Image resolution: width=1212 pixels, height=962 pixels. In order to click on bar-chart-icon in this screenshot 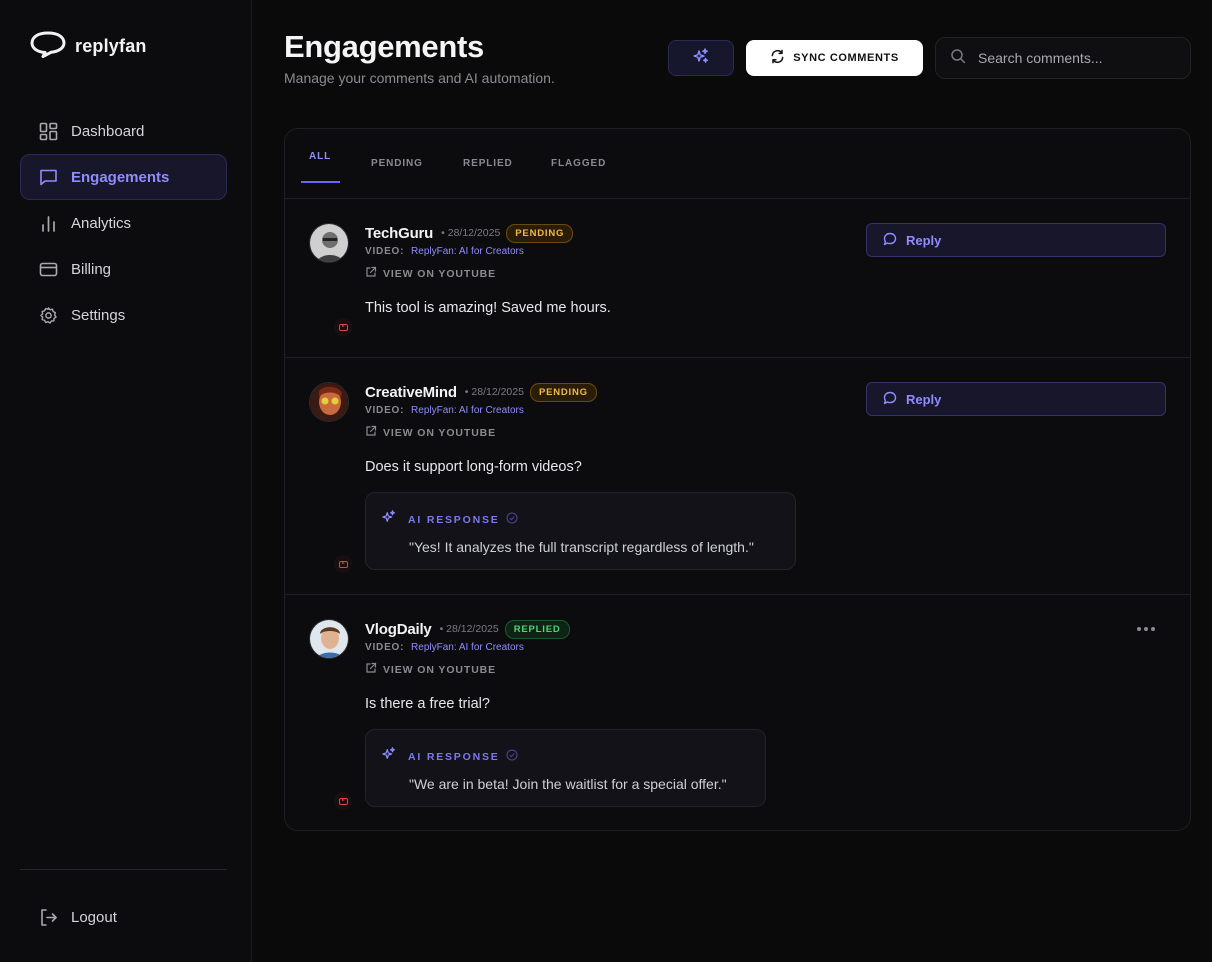, I will do `click(48, 223)`.